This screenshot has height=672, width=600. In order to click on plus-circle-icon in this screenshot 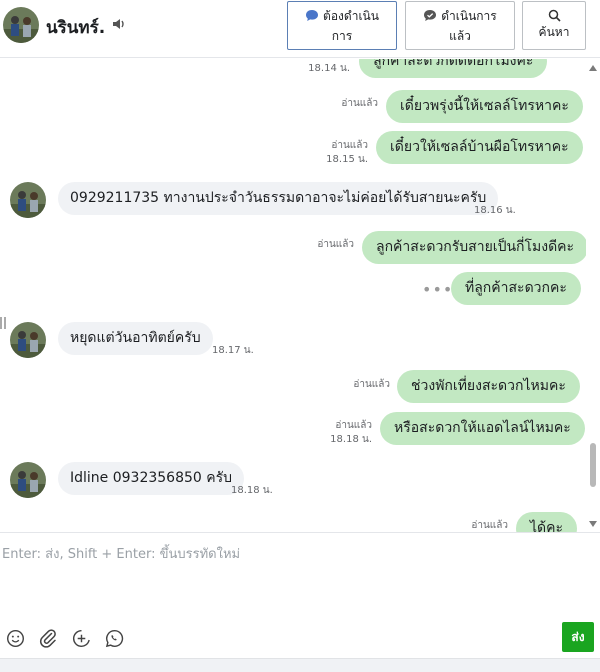, I will do `click(81, 638)`.